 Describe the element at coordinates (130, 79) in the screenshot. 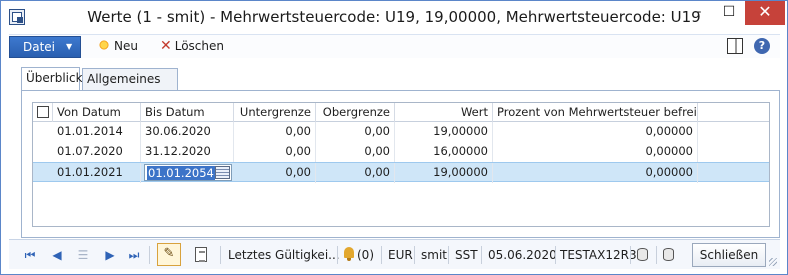

I see `tab-allgemeines: Allgemeines` at that location.